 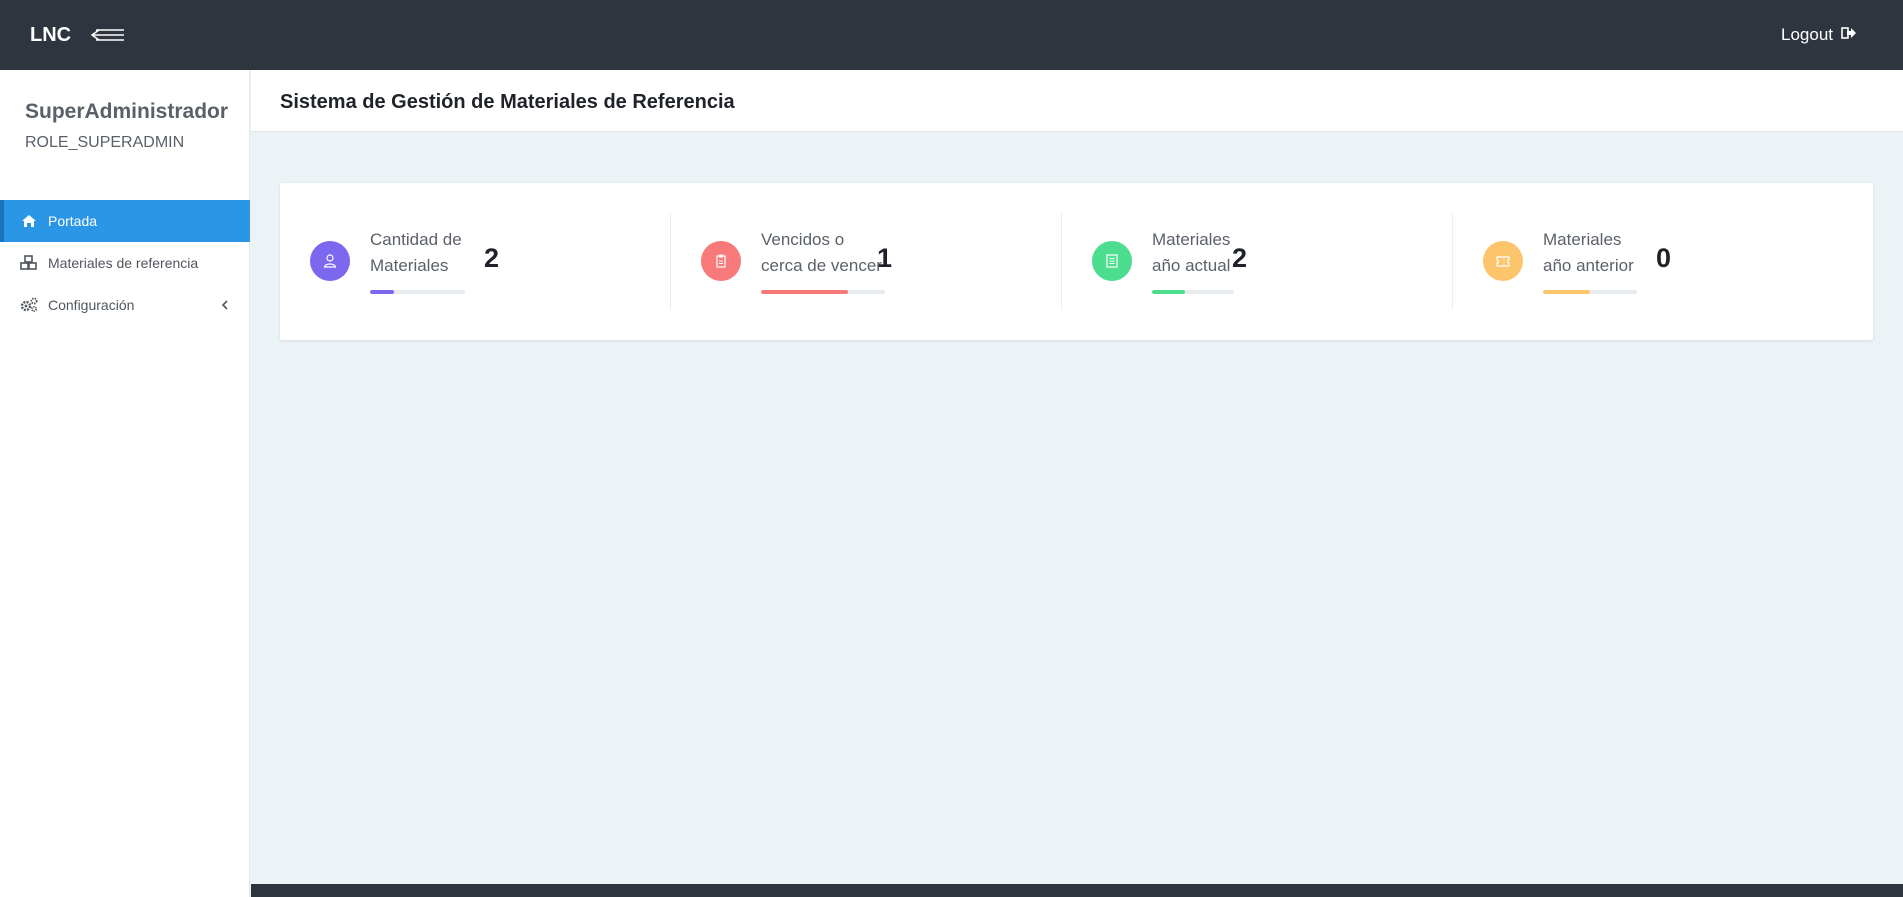 What do you see at coordinates (105, 142) in the screenshot?
I see `user-role: ROLE_SUPERADMIN` at bounding box center [105, 142].